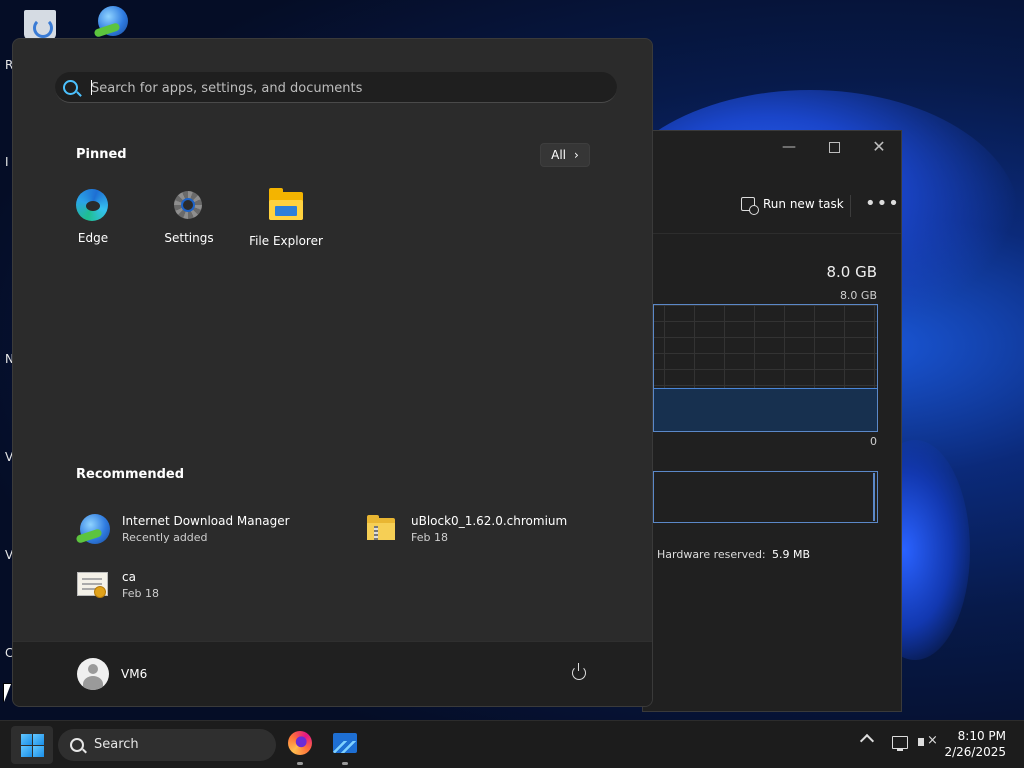 The height and width of the screenshot is (768, 1024). Describe the element at coordinates (93, 238) in the screenshot. I see `pinned-app-label: Edge` at that location.